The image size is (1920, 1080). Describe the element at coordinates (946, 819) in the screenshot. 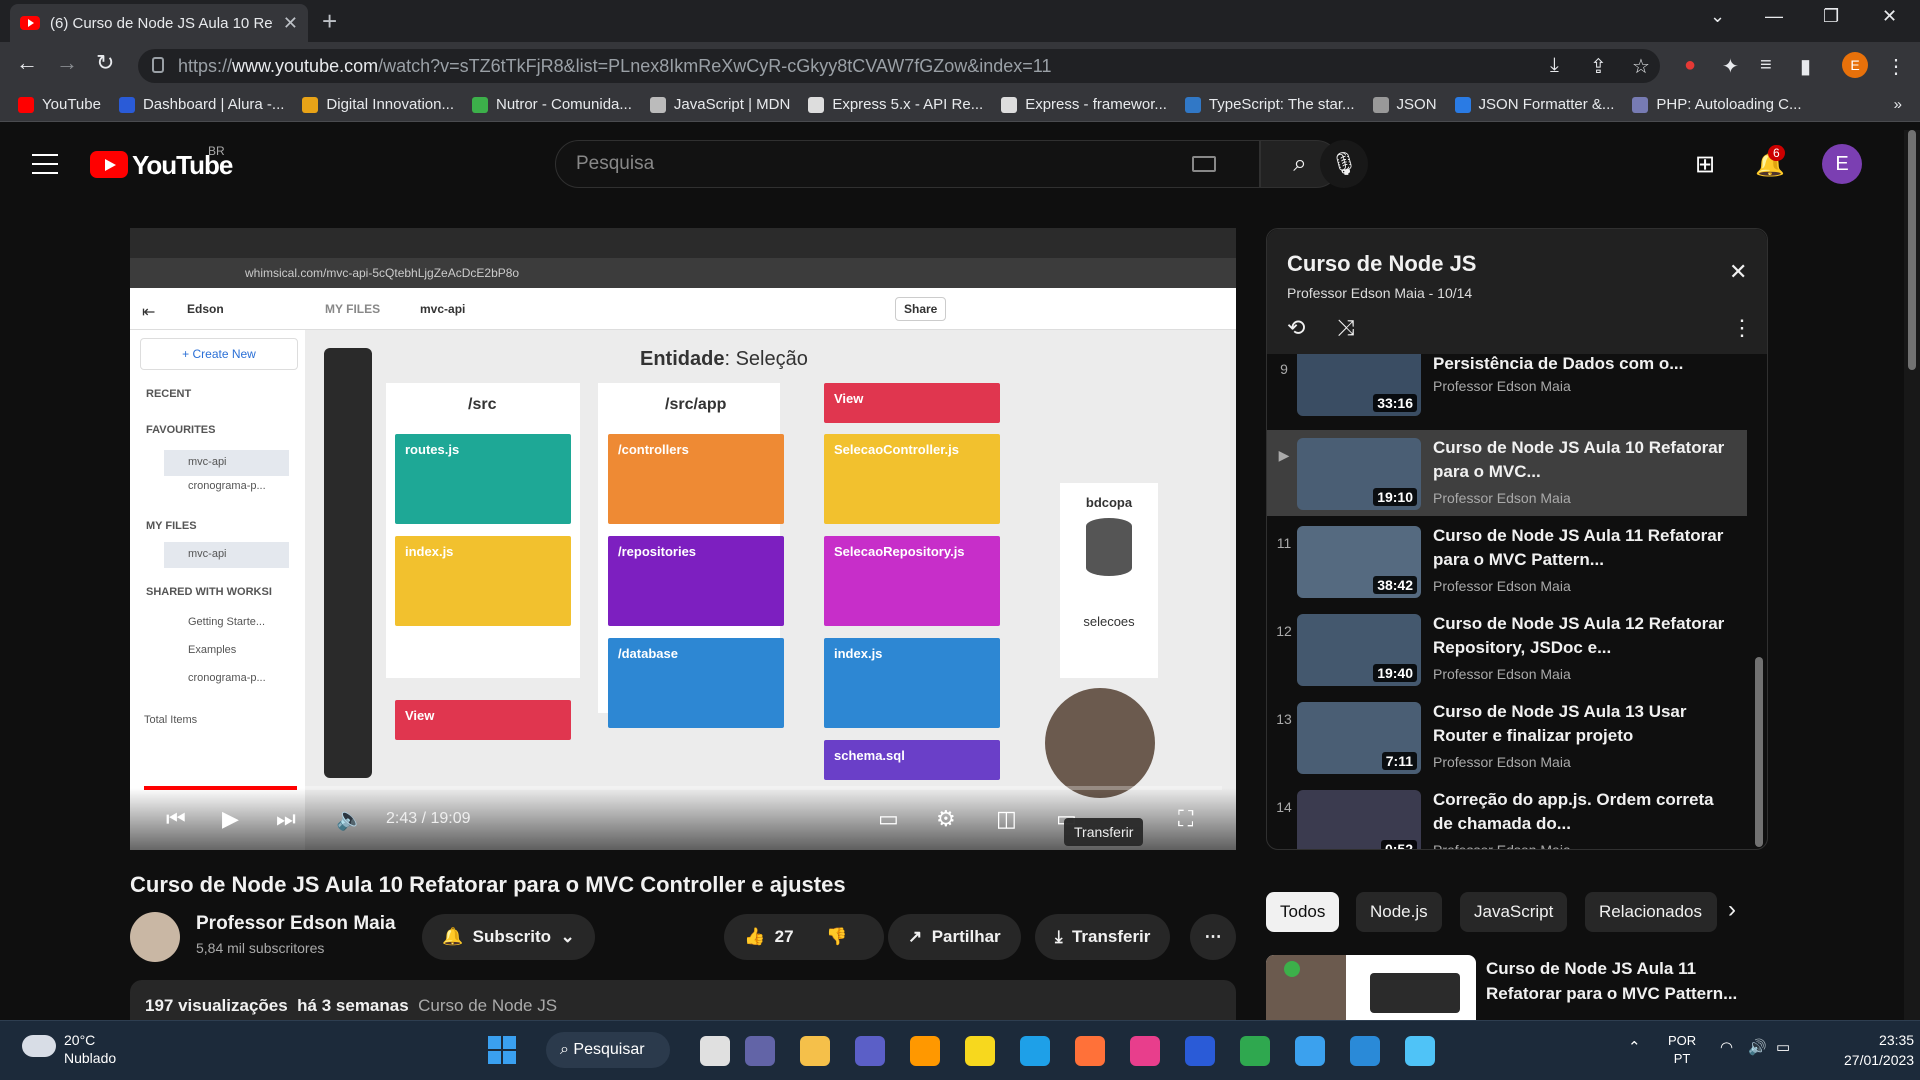

I see `settings-icon: ⚙` at that location.